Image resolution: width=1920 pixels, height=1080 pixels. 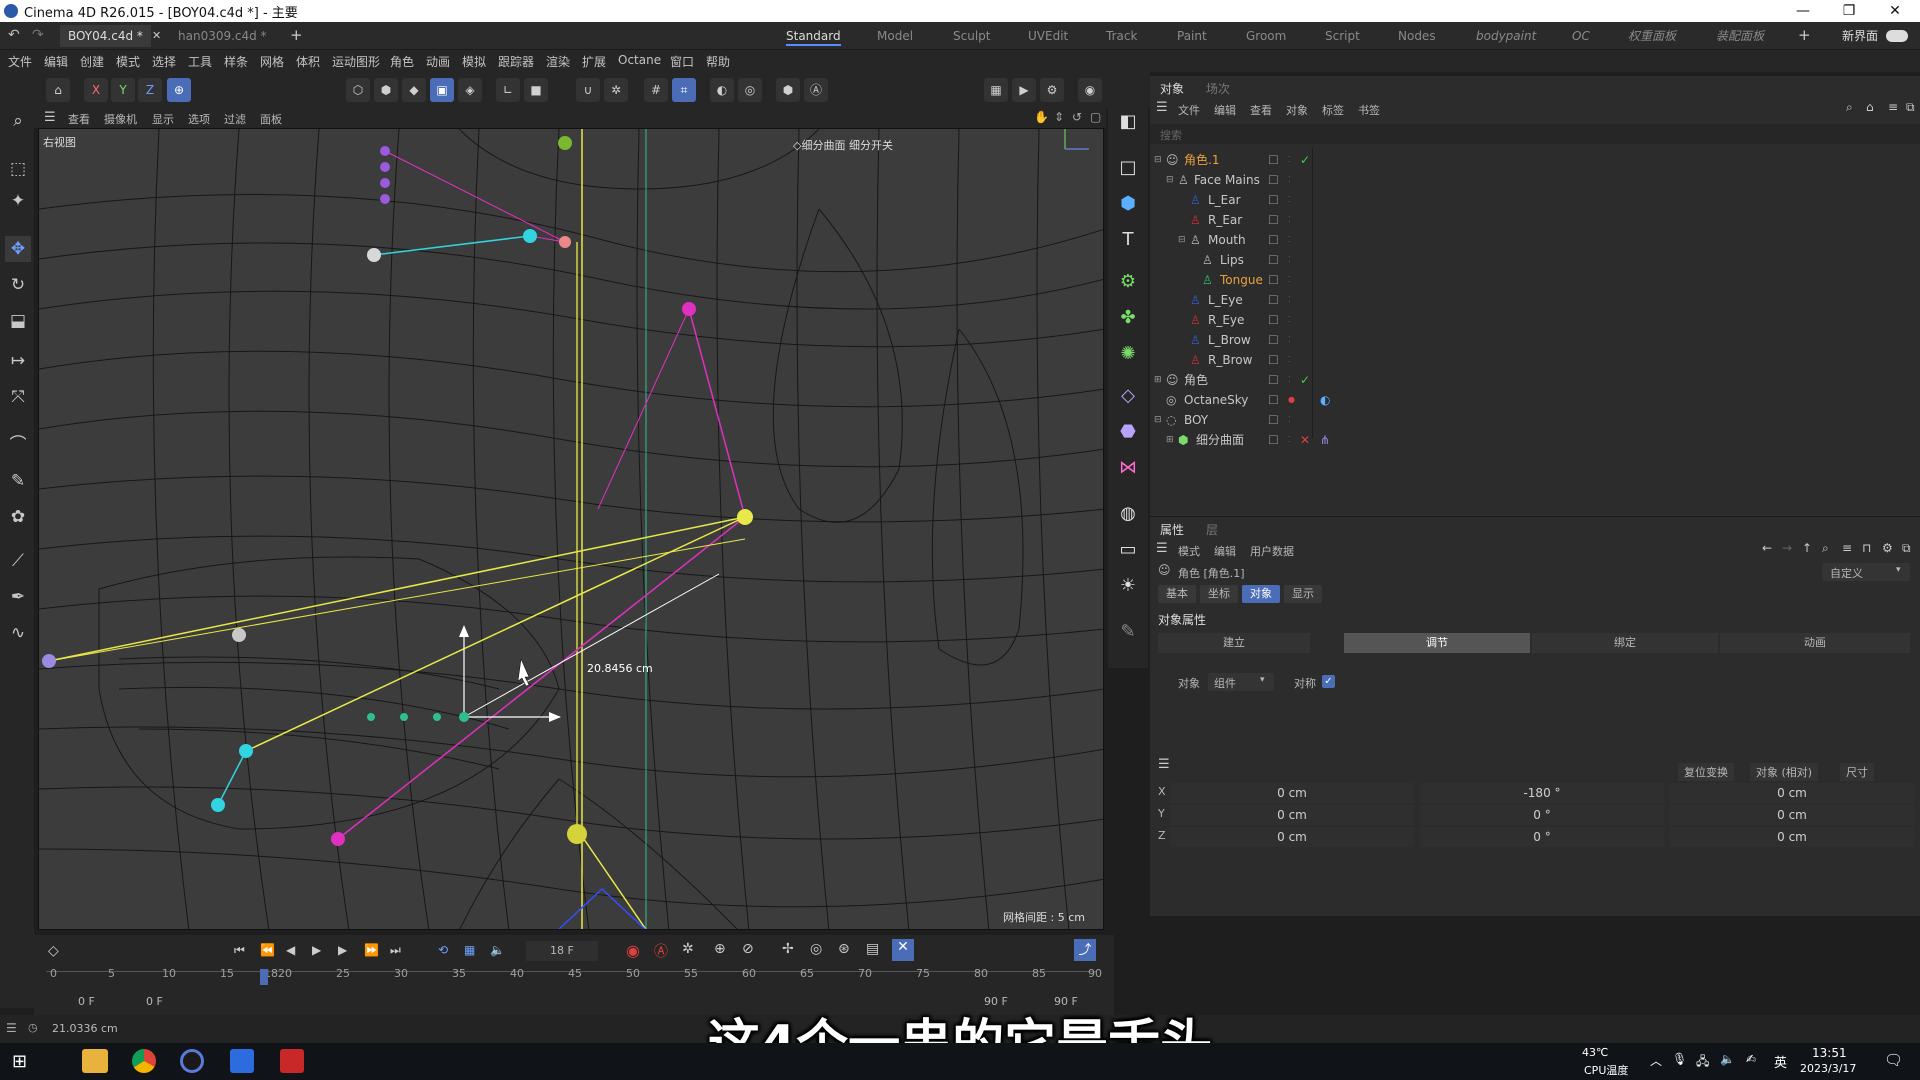 I want to click on layout-tab-nodes: Nodes, so click(x=1417, y=36).